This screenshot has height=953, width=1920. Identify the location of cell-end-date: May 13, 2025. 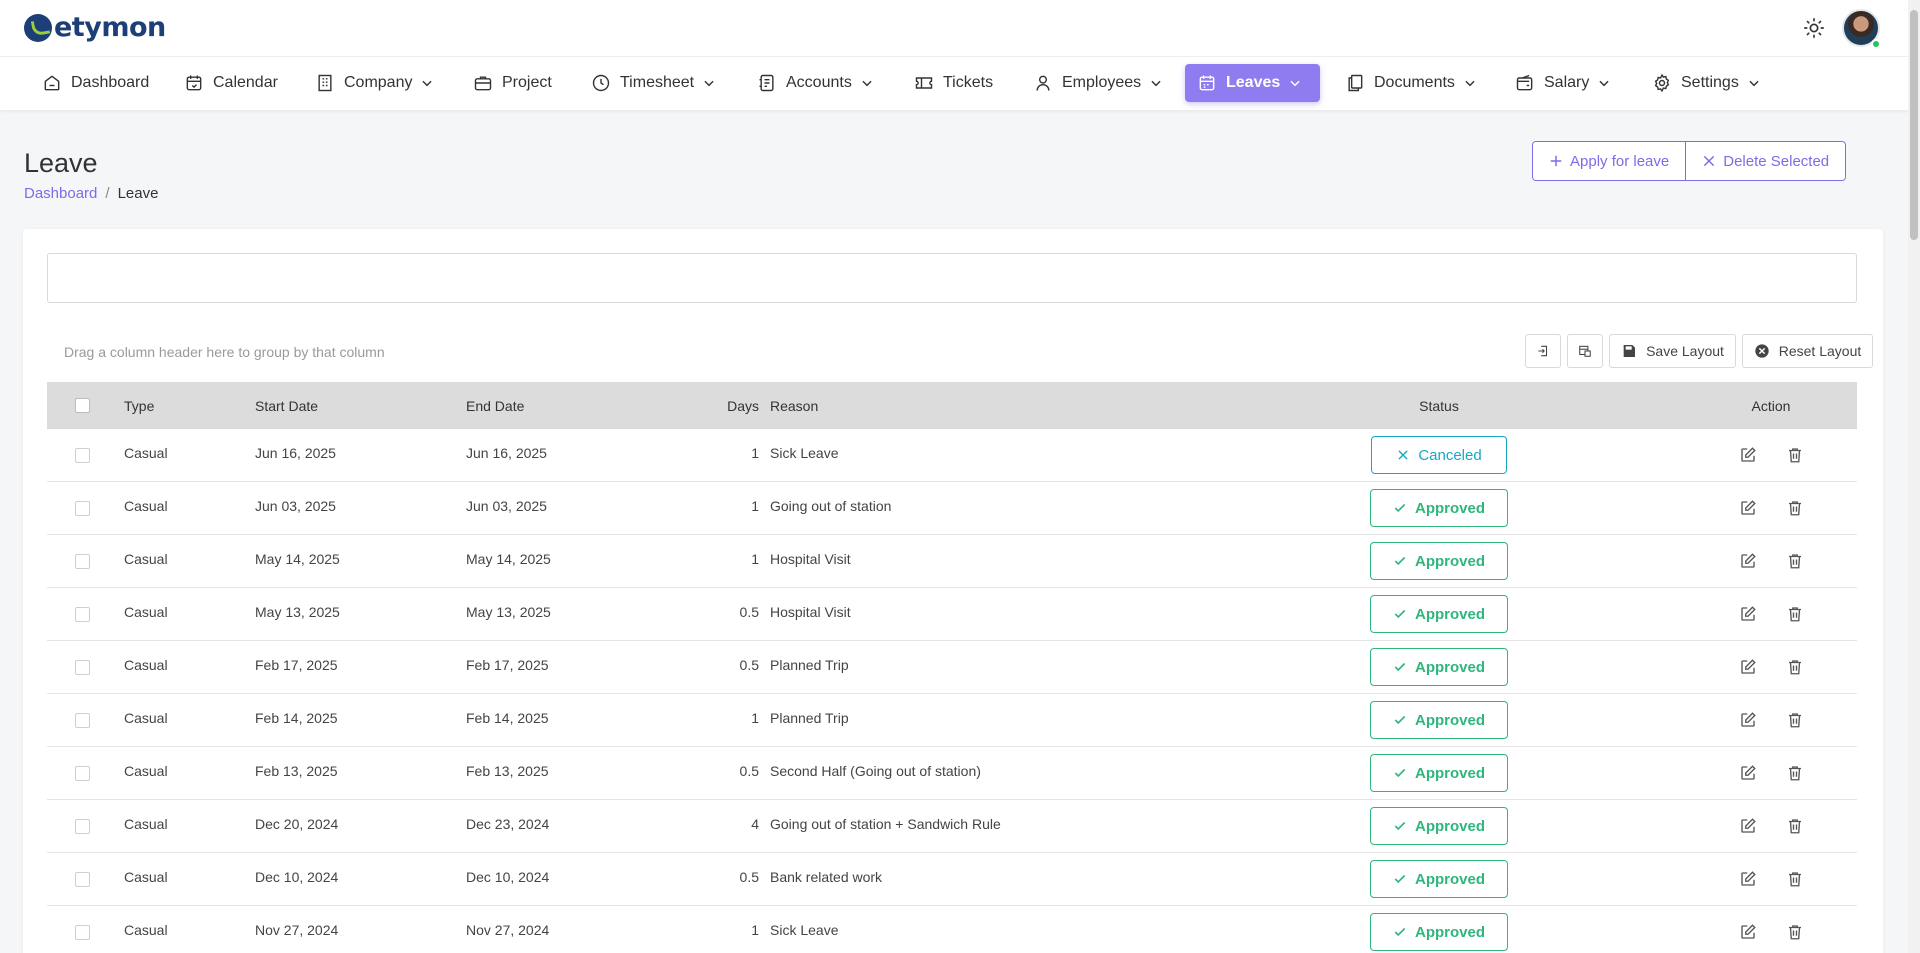
(508, 612).